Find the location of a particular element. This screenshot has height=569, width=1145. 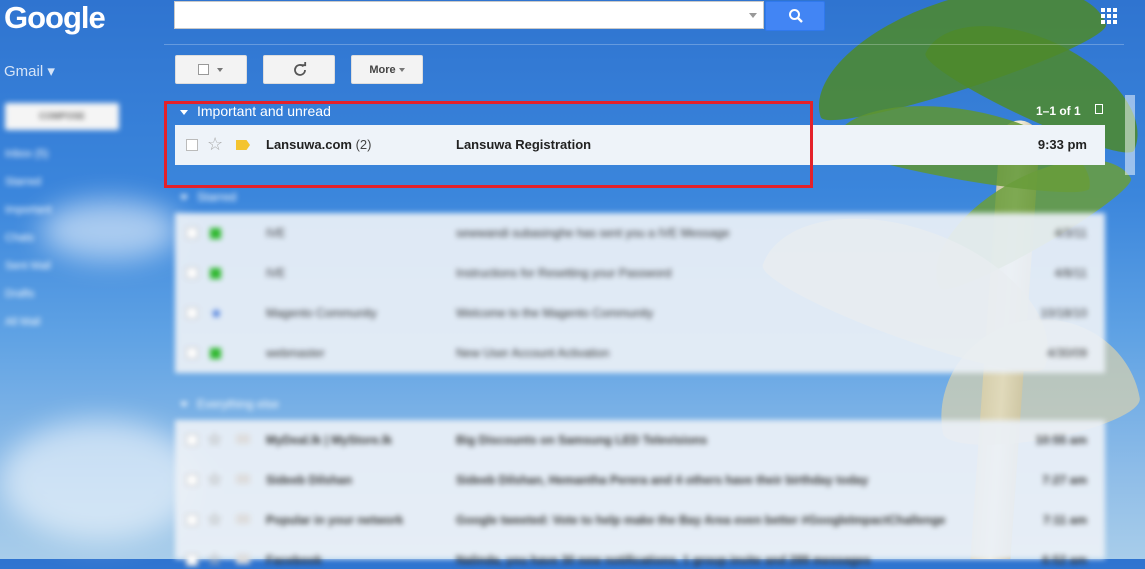

compose-button: COMPOSE is located at coordinates (62, 116).